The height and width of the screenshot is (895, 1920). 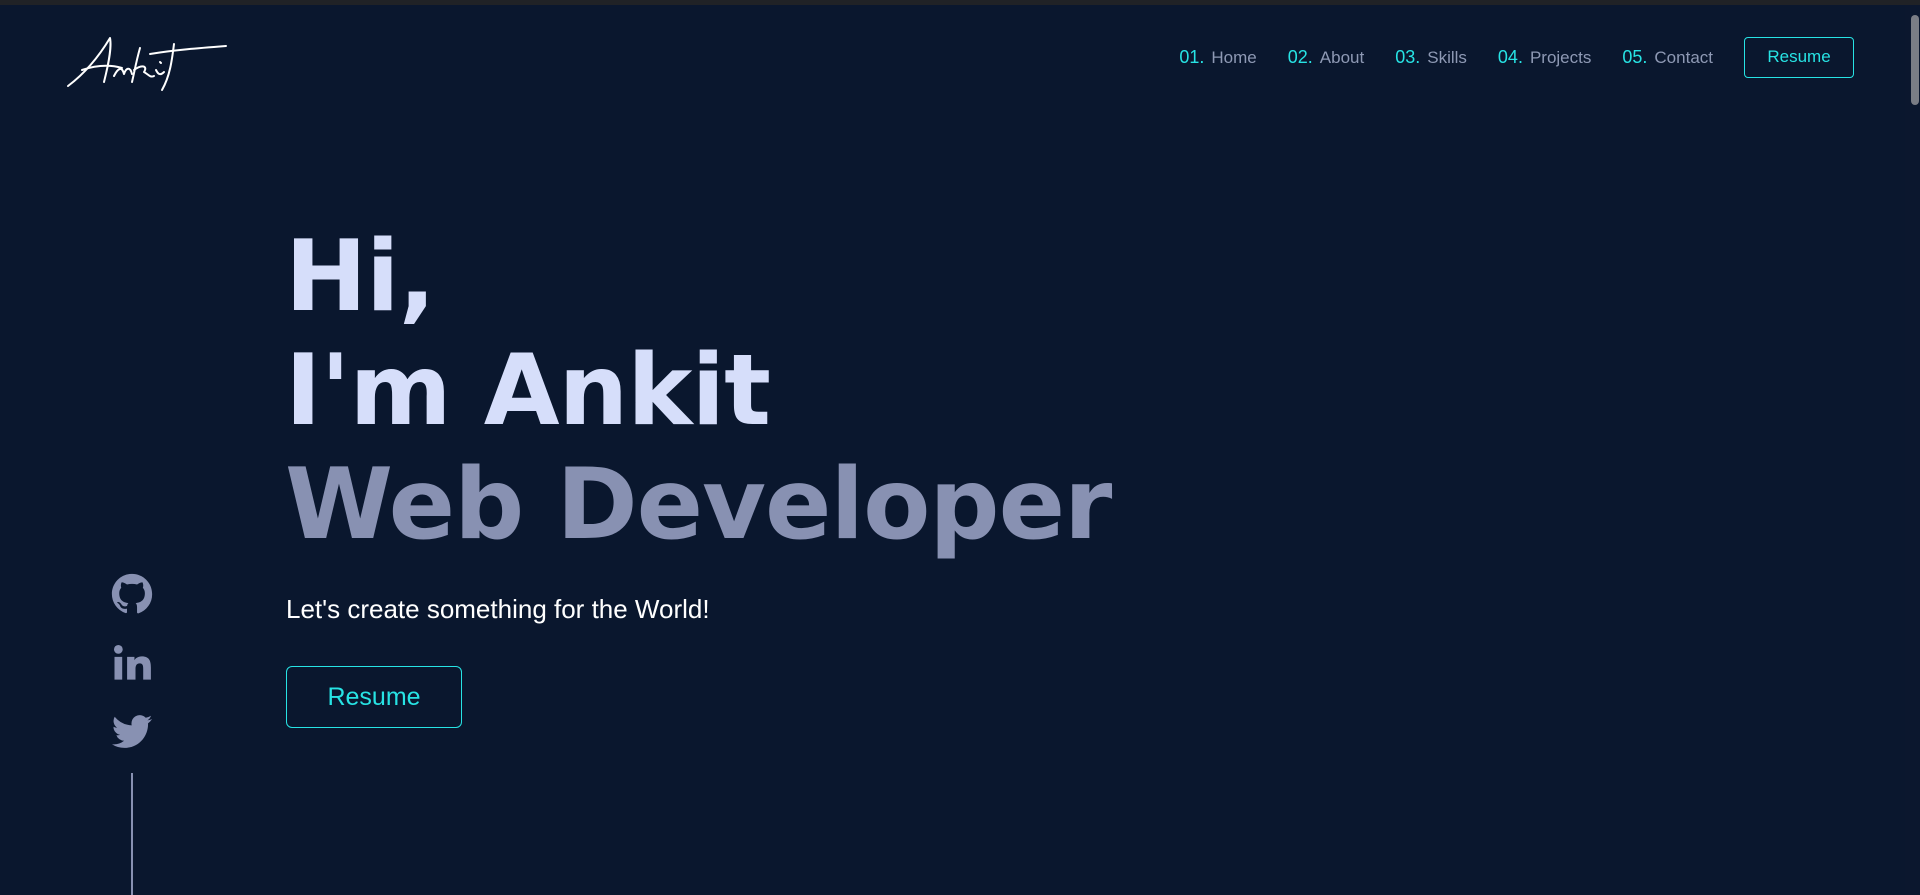 I want to click on browser-top-border, so click(x=960, y=2).